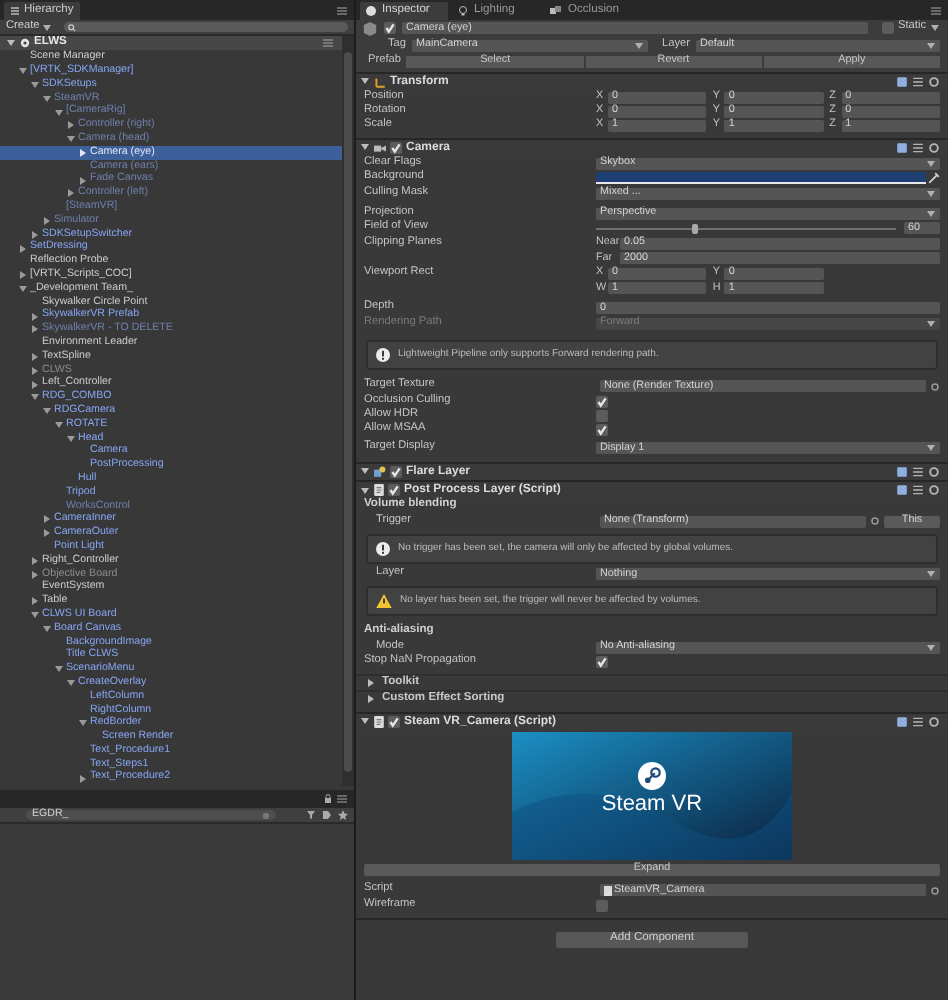  What do you see at coordinates (761, 178) in the screenshot?
I see `color-swatch` at bounding box center [761, 178].